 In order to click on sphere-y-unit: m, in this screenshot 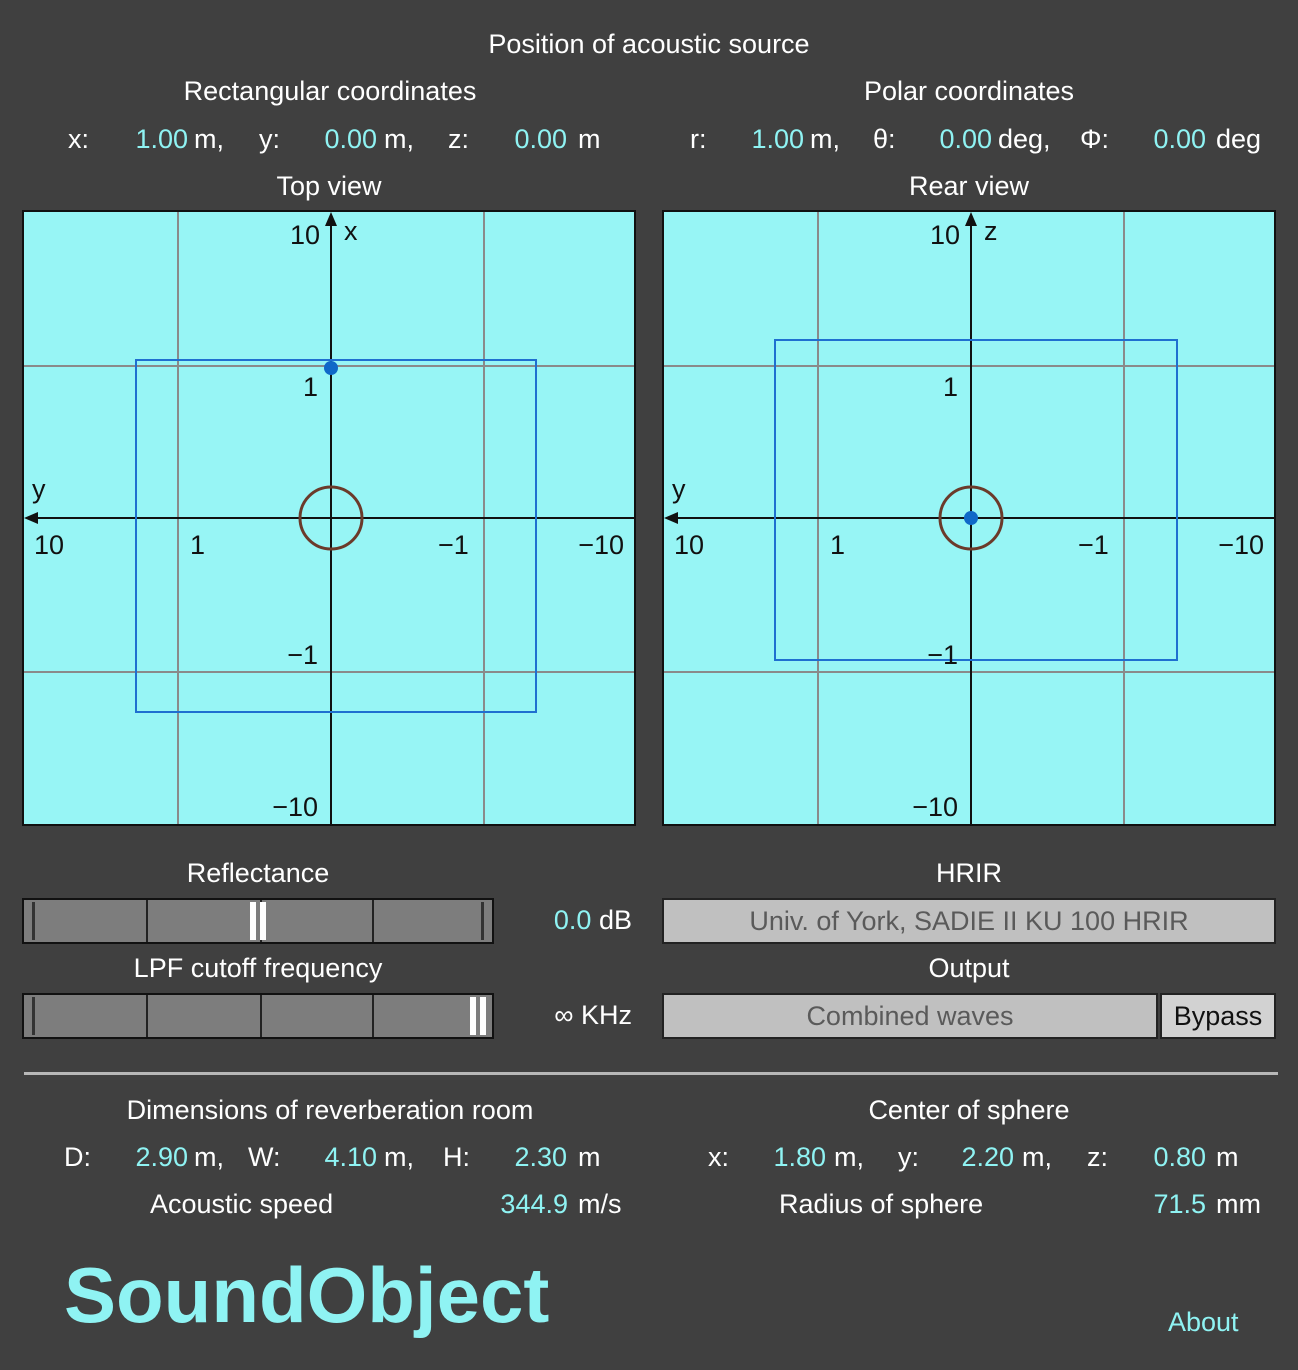, I will do `click(1037, 1157)`.